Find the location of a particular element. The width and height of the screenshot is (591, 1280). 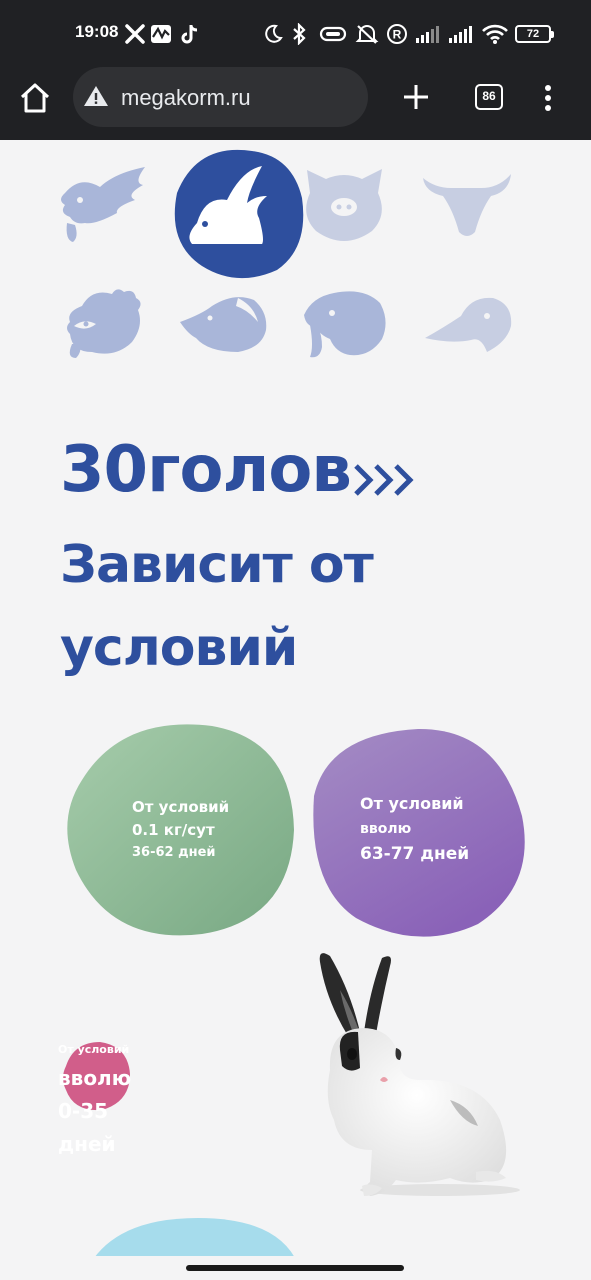

battery-indicator: 72 is located at coordinates (534, 34).